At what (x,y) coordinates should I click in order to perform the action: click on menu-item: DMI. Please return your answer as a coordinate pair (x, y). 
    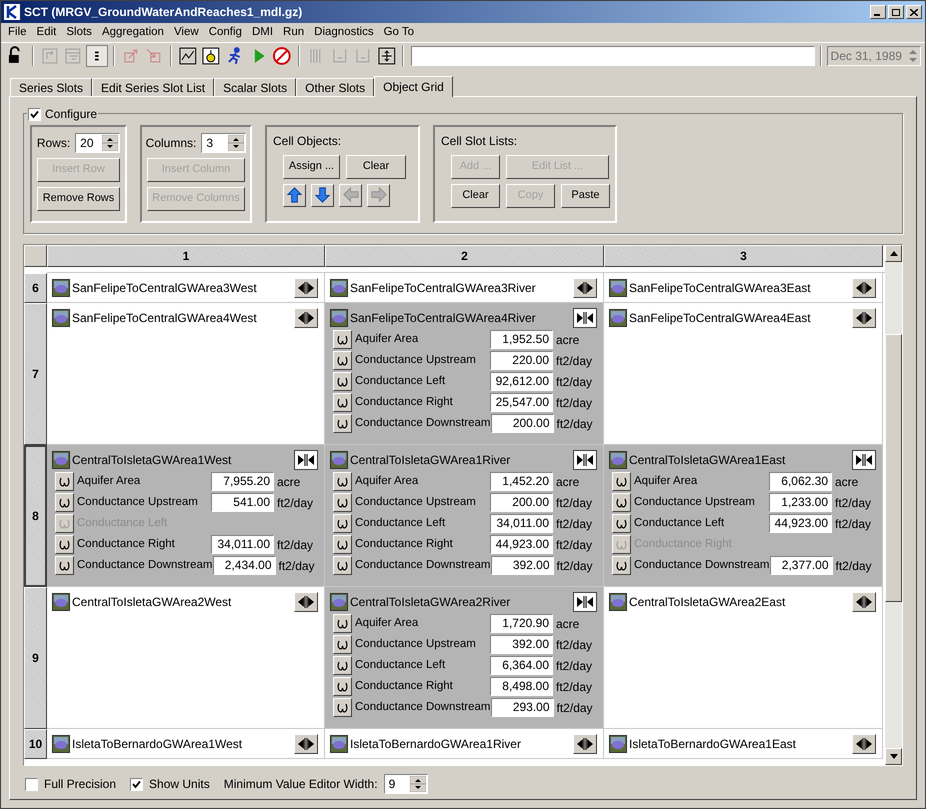
    Looking at the image, I should click on (262, 33).